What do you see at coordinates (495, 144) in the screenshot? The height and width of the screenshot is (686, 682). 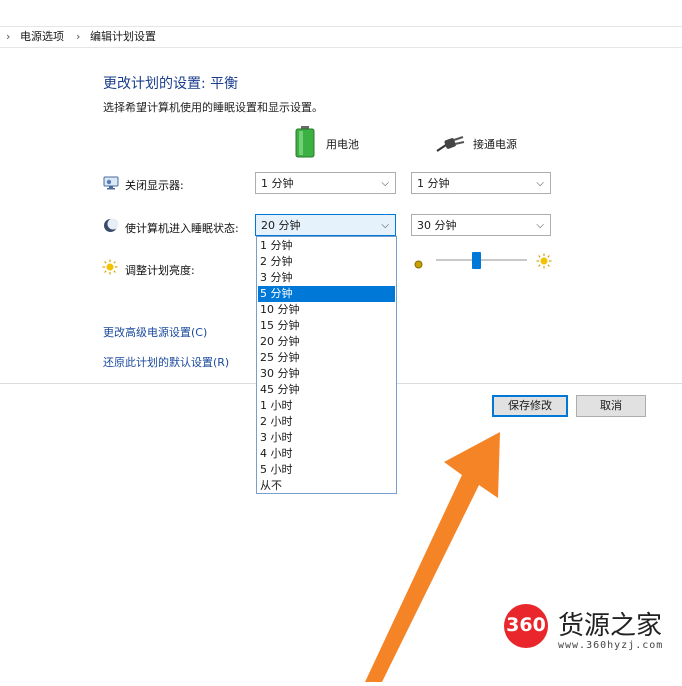 I see `plugged-in-column-header: 接通电源` at bounding box center [495, 144].